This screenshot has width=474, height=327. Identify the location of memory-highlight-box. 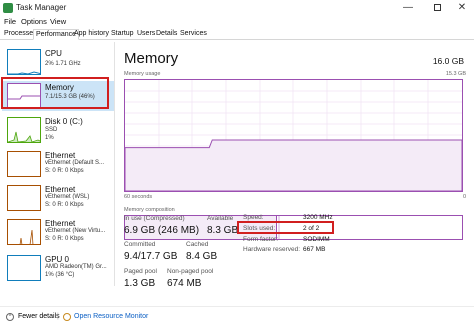
(55, 93).